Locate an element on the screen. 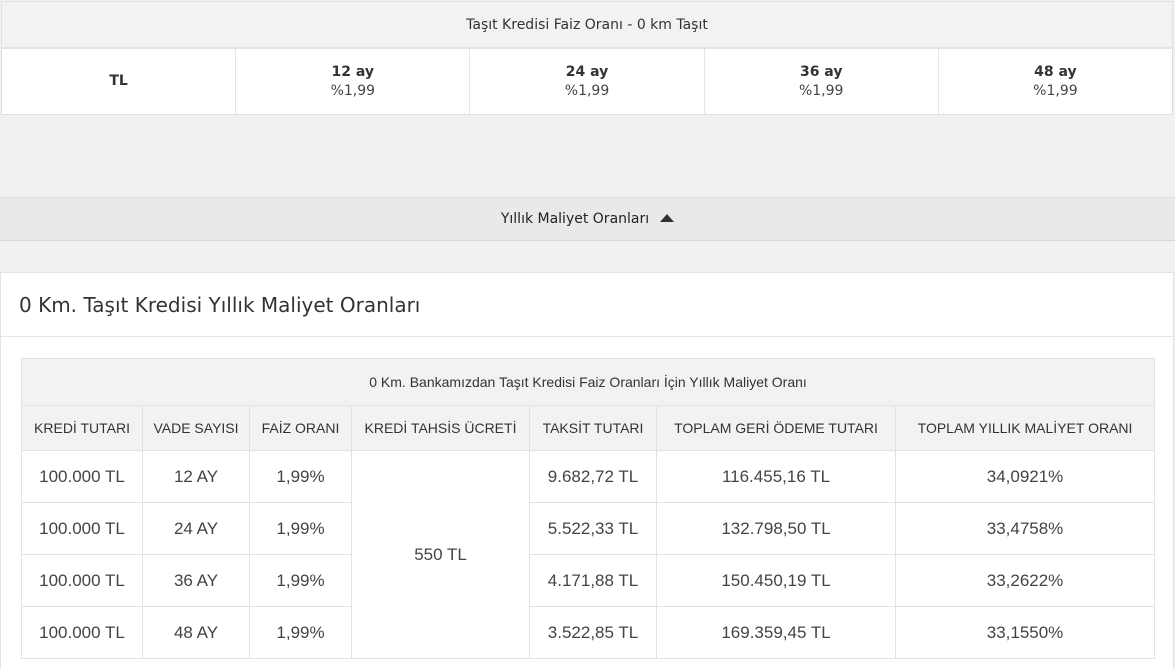  term-cell: 48 AY is located at coordinates (196, 632).